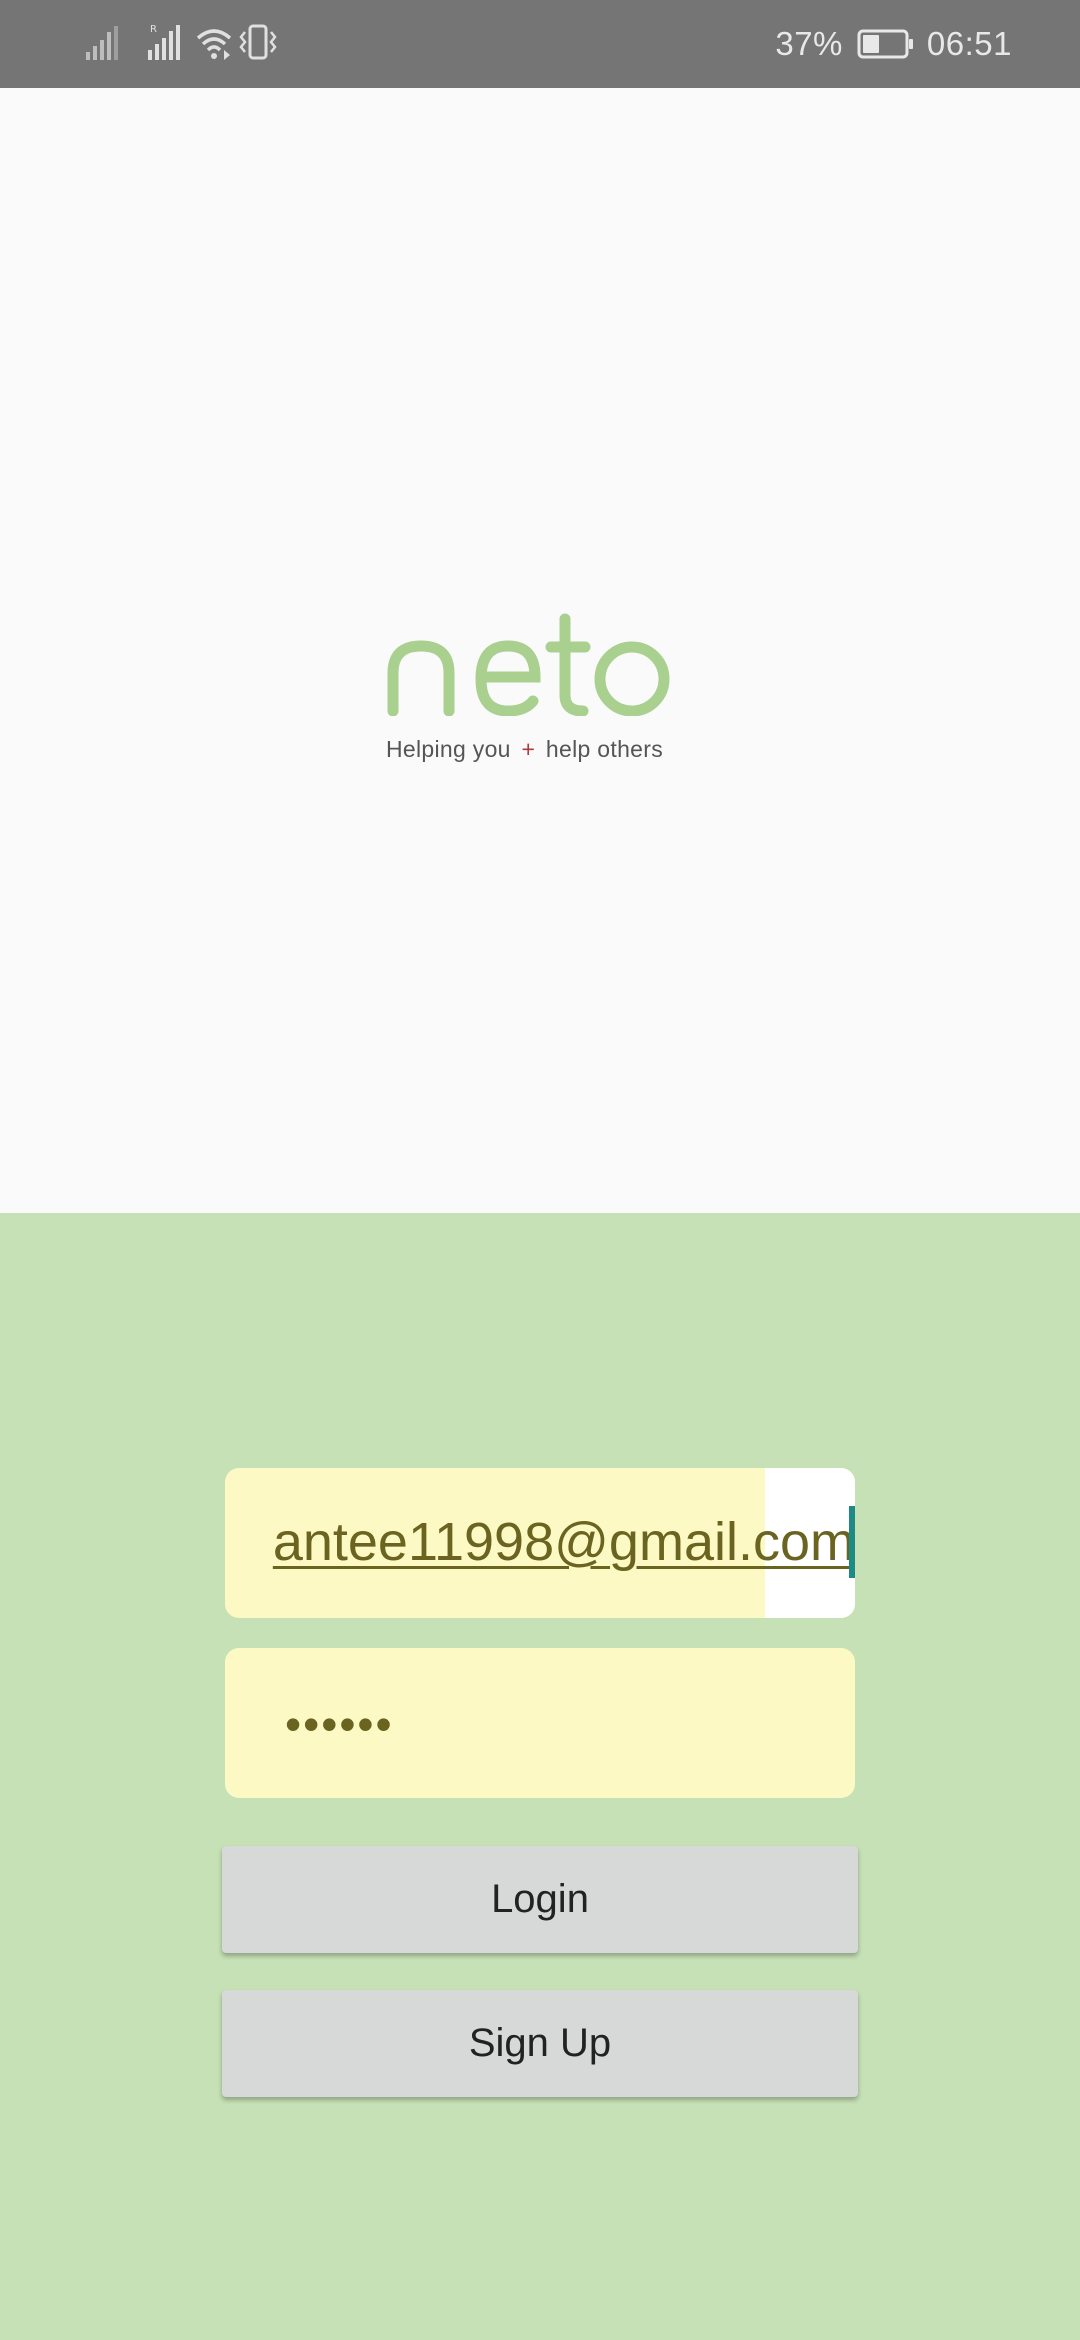 The height and width of the screenshot is (2340, 1080). I want to click on password-field: ••••••, so click(540, 1723).